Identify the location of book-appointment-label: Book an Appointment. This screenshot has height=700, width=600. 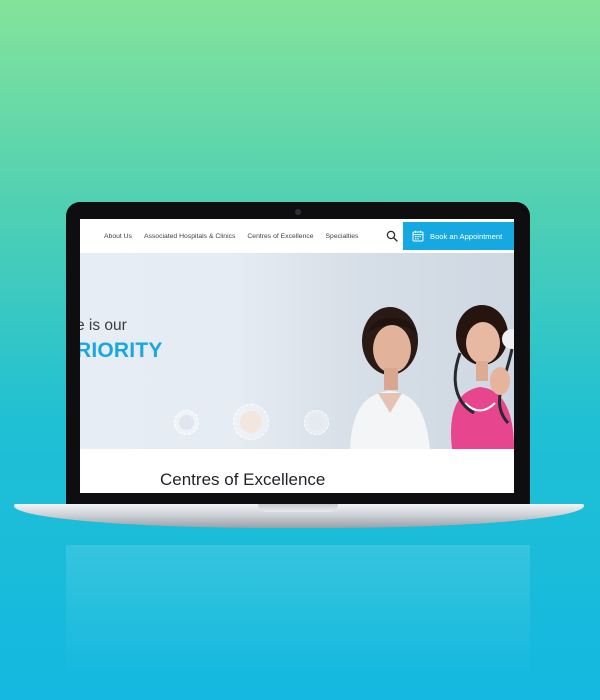
(466, 236).